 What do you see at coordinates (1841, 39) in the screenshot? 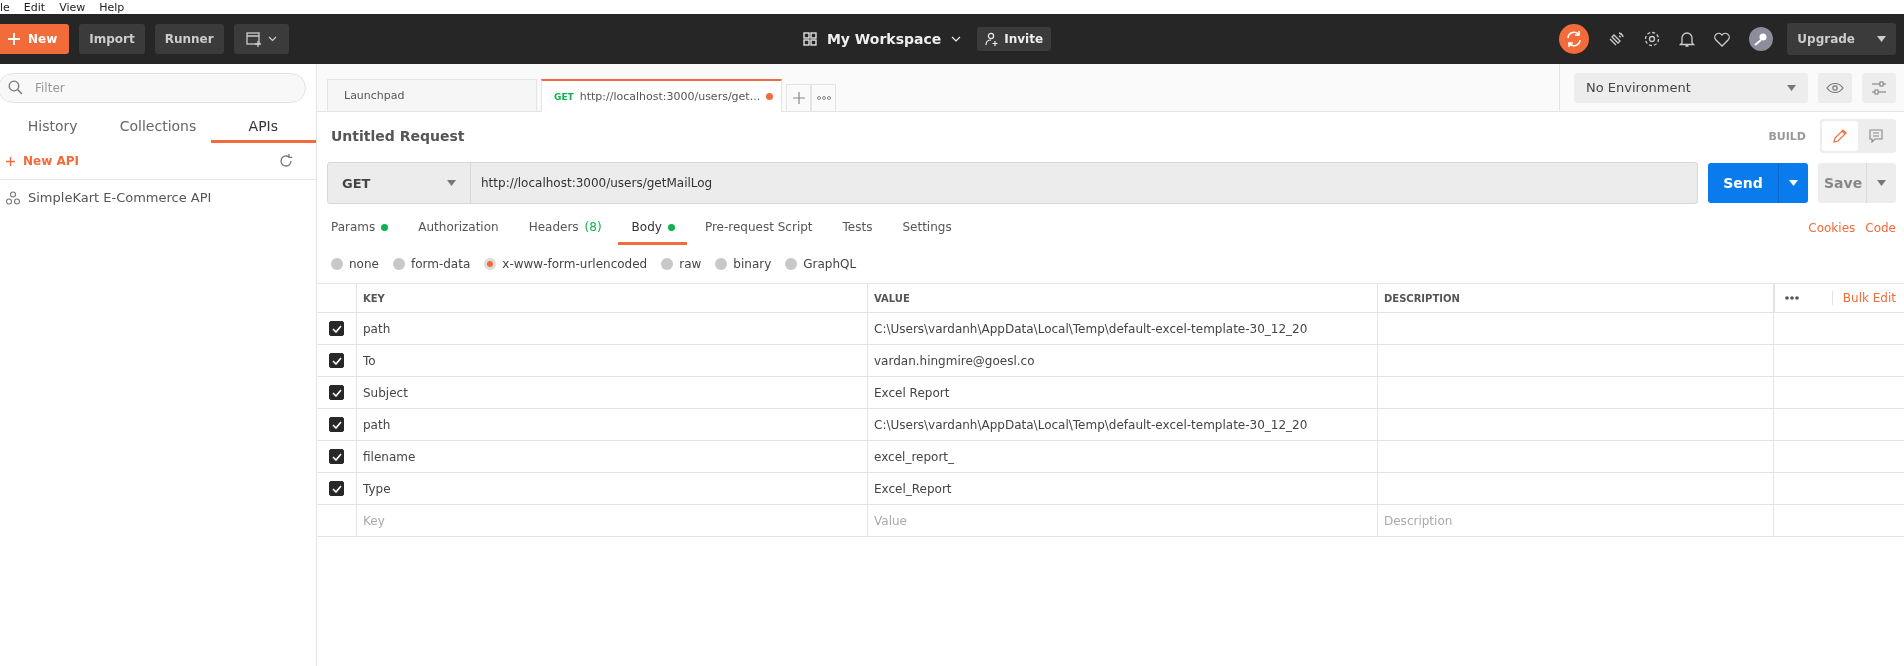
I see `upgrade-button: Upgrade` at bounding box center [1841, 39].